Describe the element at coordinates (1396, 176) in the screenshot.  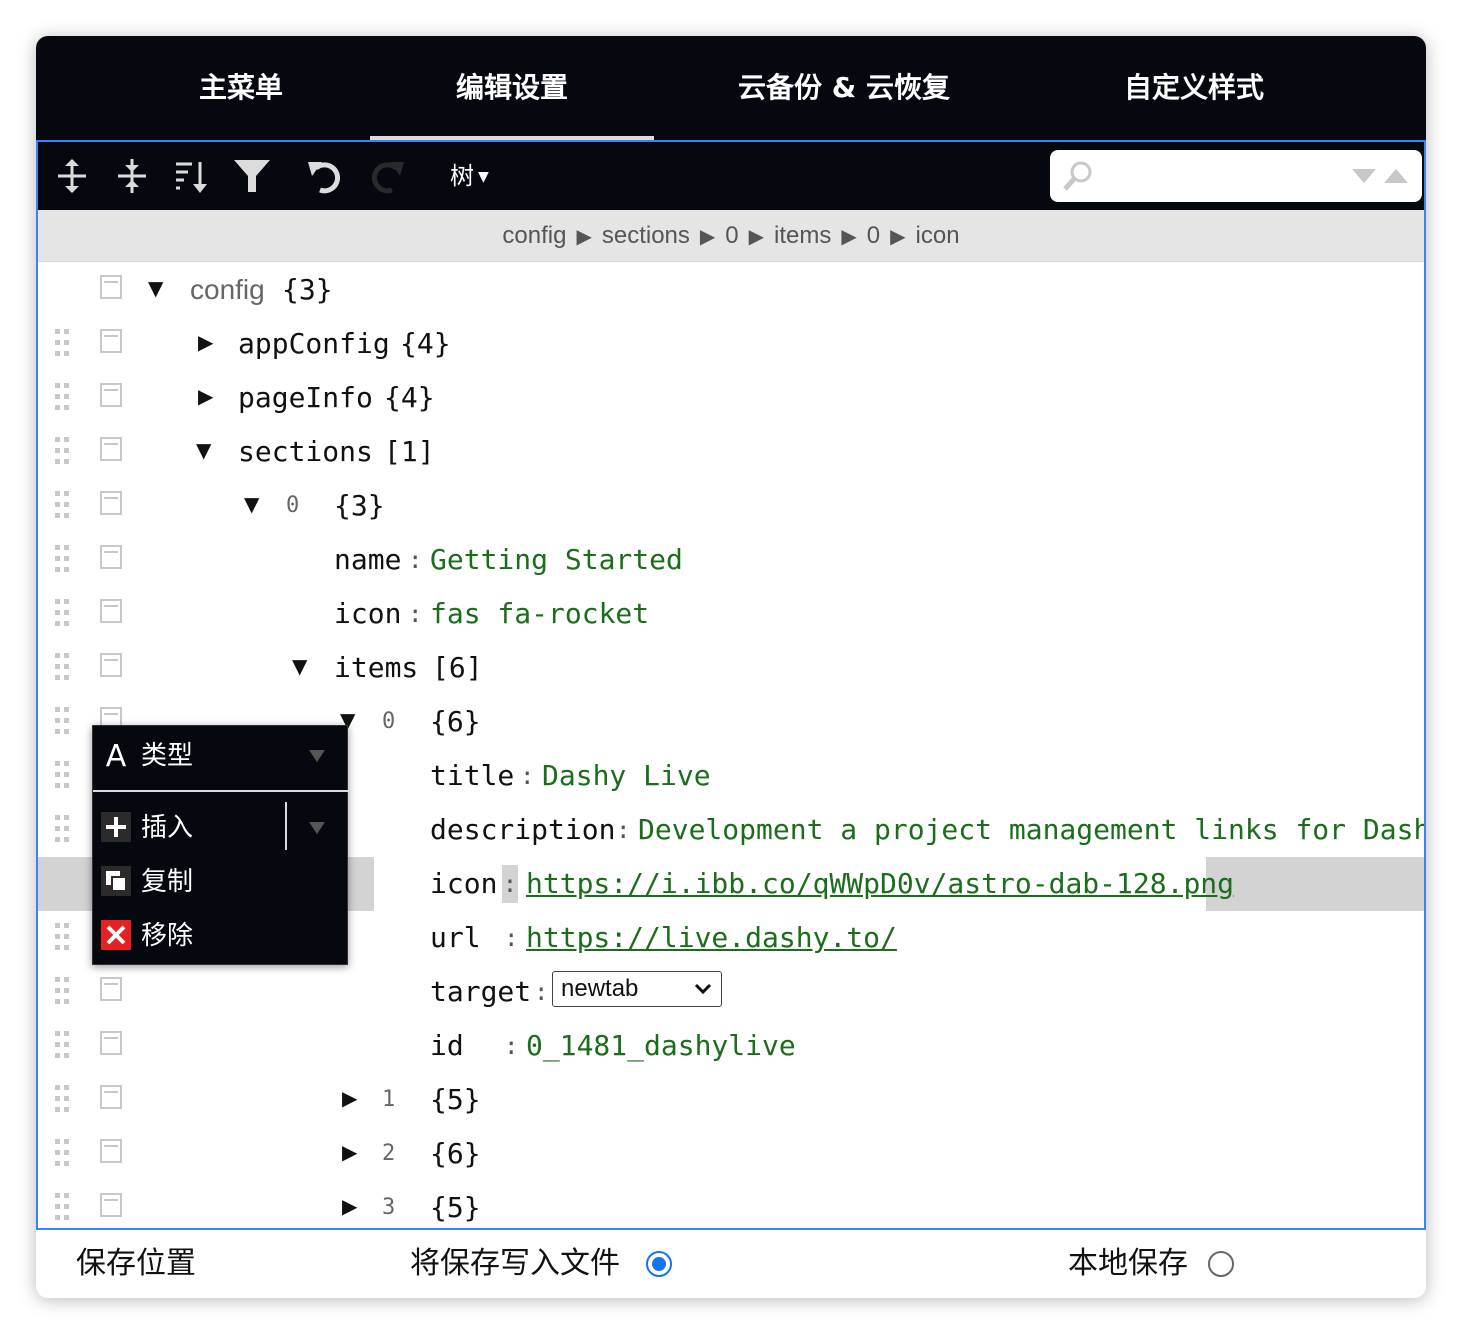
I see `search-previous-icon` at that location.